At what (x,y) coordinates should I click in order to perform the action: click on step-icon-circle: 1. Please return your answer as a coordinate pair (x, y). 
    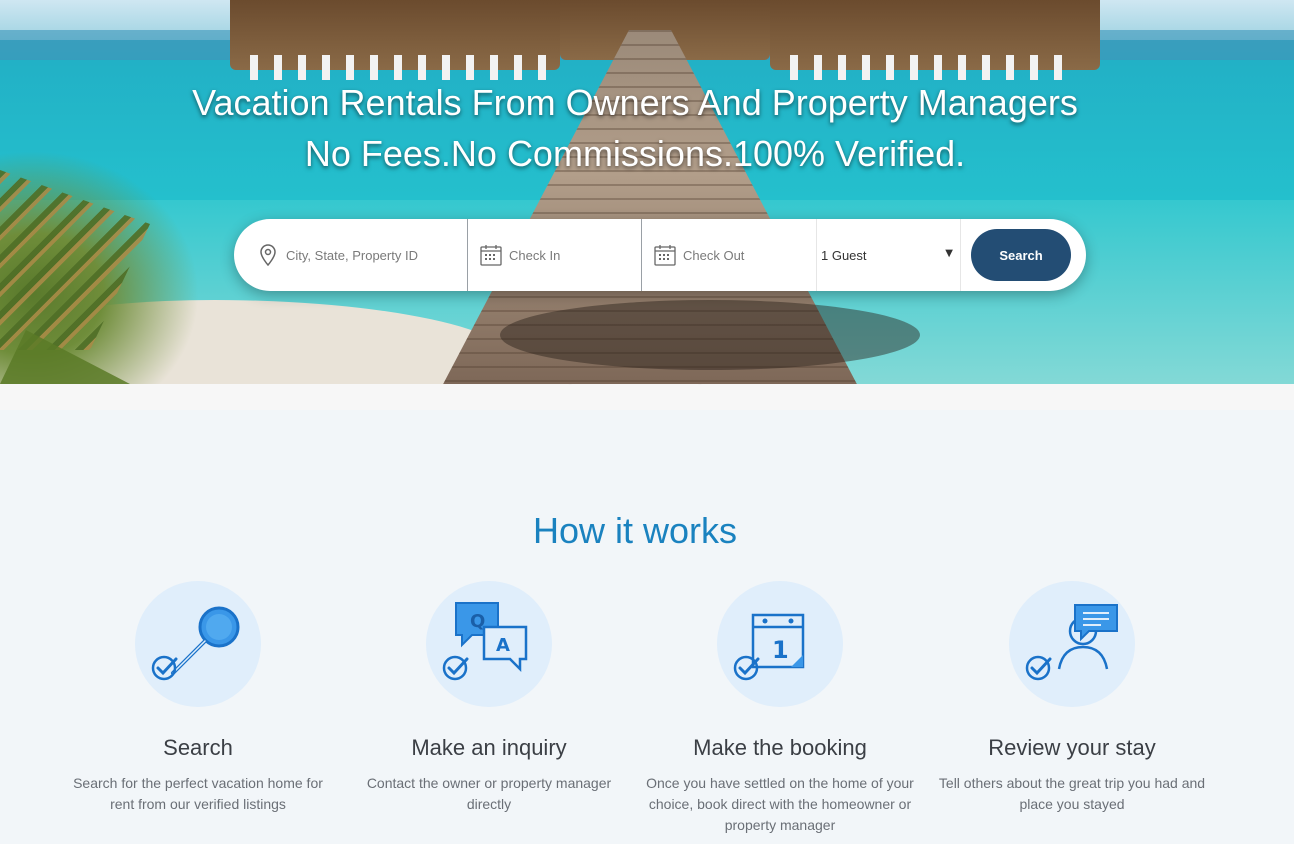
    Looking at the image, I should click on (780, 644).